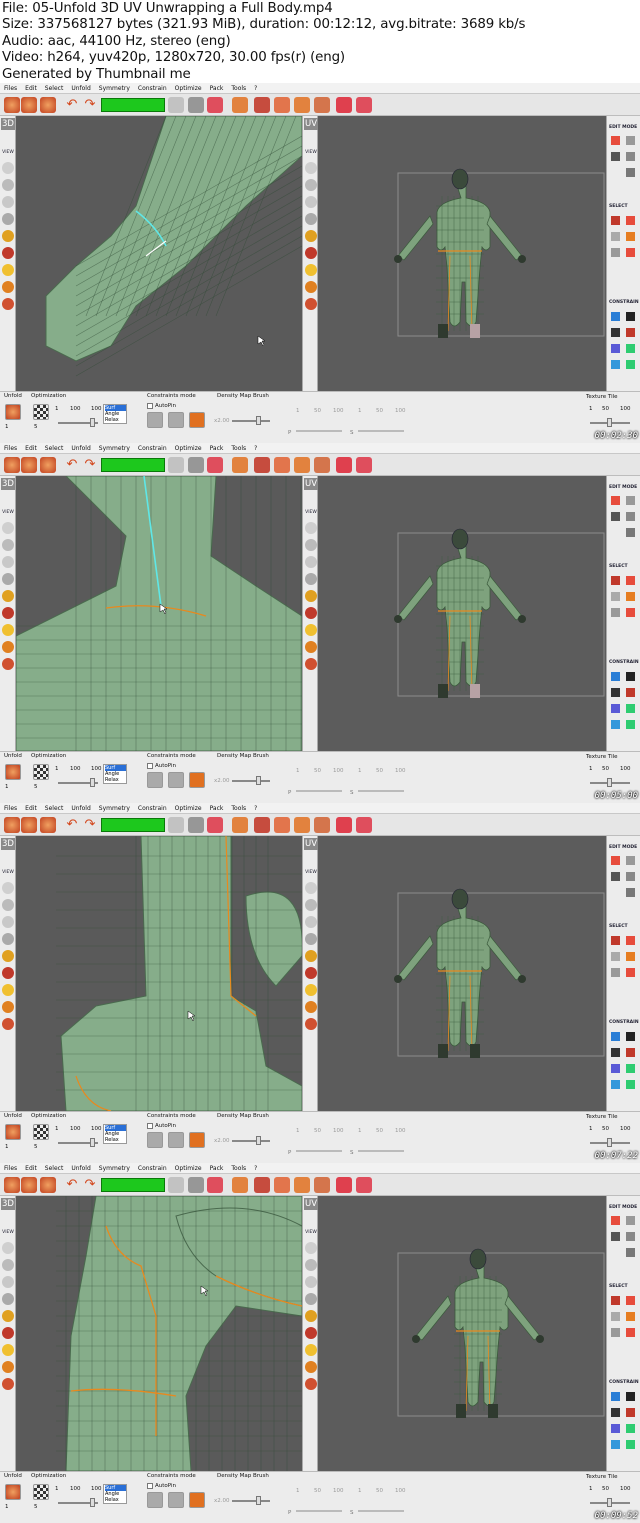 The height and width of the screenshot is (1523, 640). I want to click on menu-item-unfold: Unfold, so click(80, 808).